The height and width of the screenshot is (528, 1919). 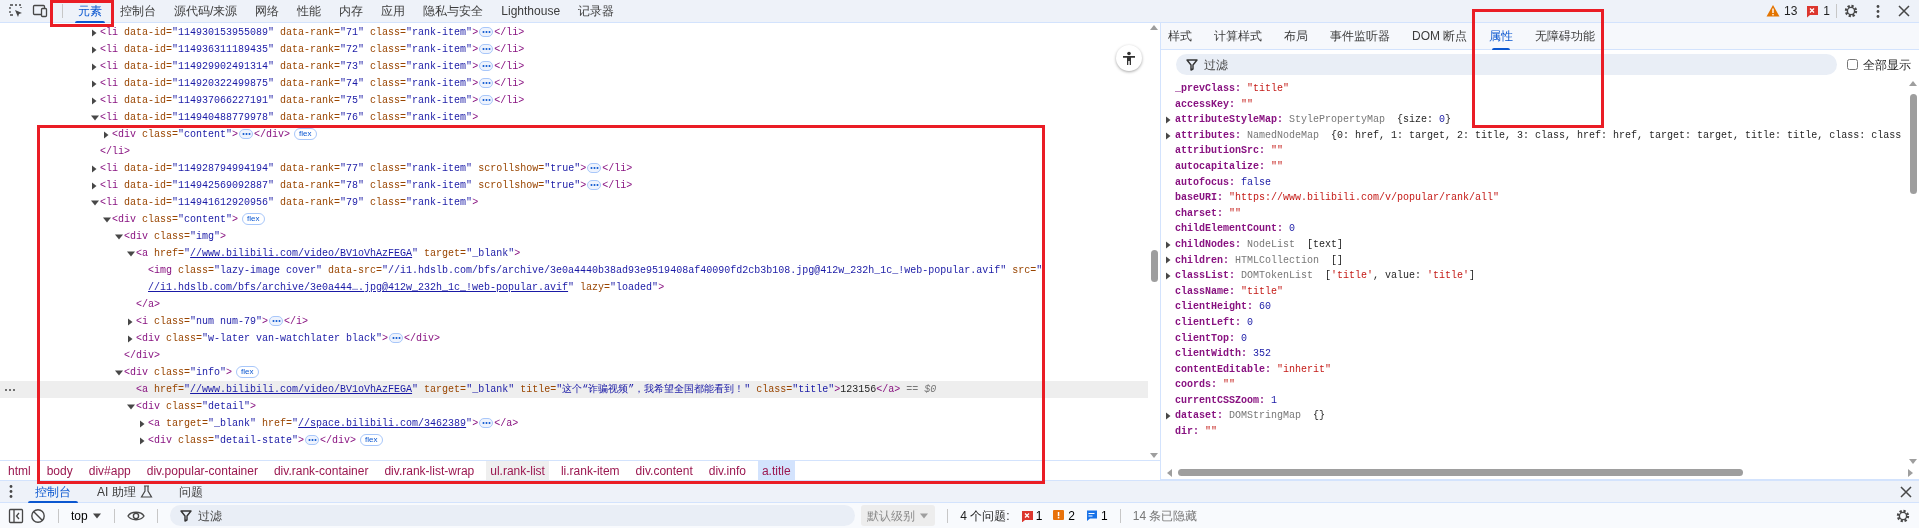 I want to click on drawer-tab: 控制台, so click(x=53, y=491).